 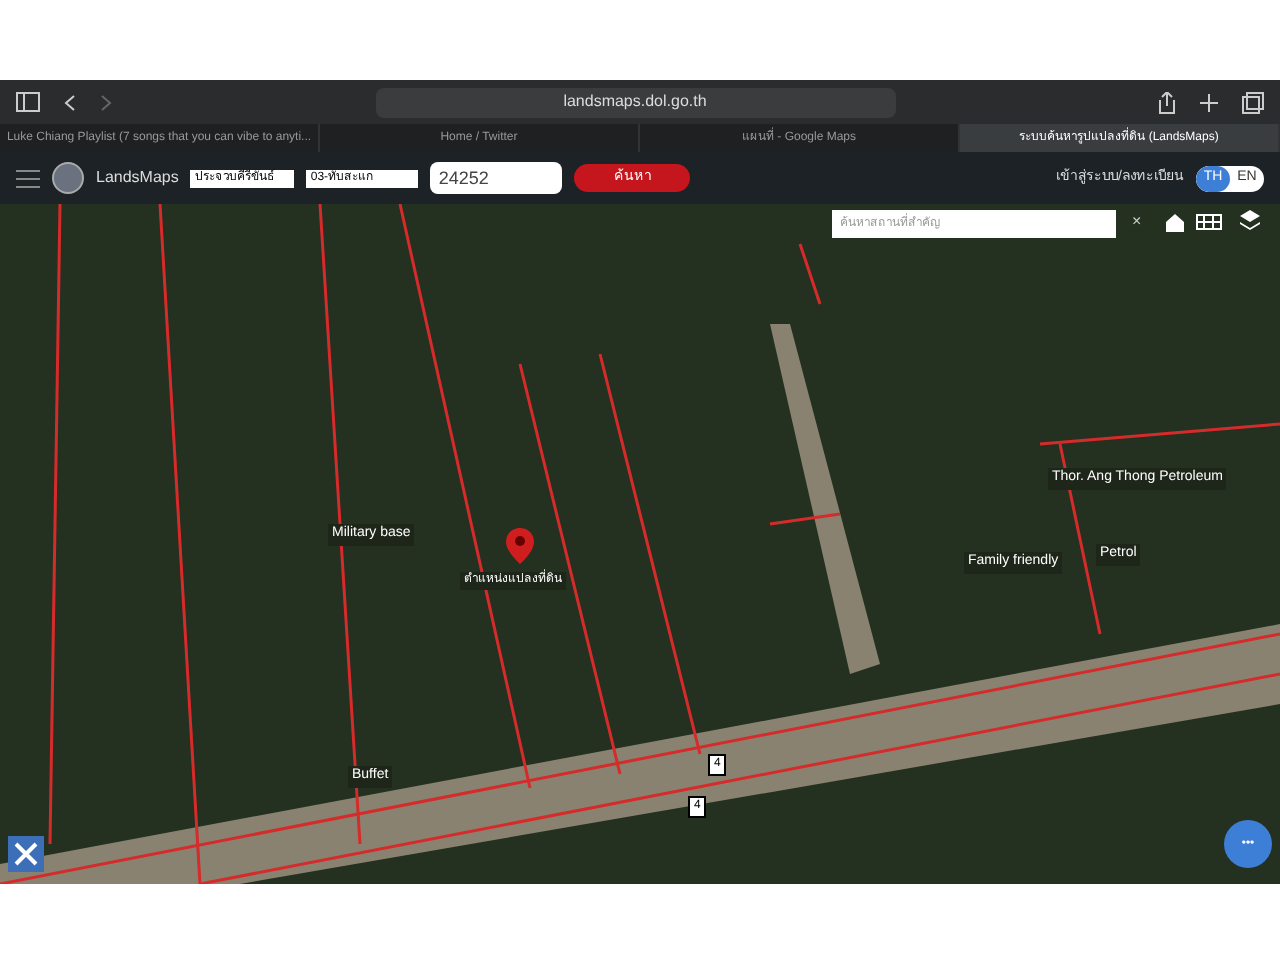 What do you see at coordinates (137, 178) in the screenshot?
I see `app-name: LandsMaps` at bounding box center [137, 178].